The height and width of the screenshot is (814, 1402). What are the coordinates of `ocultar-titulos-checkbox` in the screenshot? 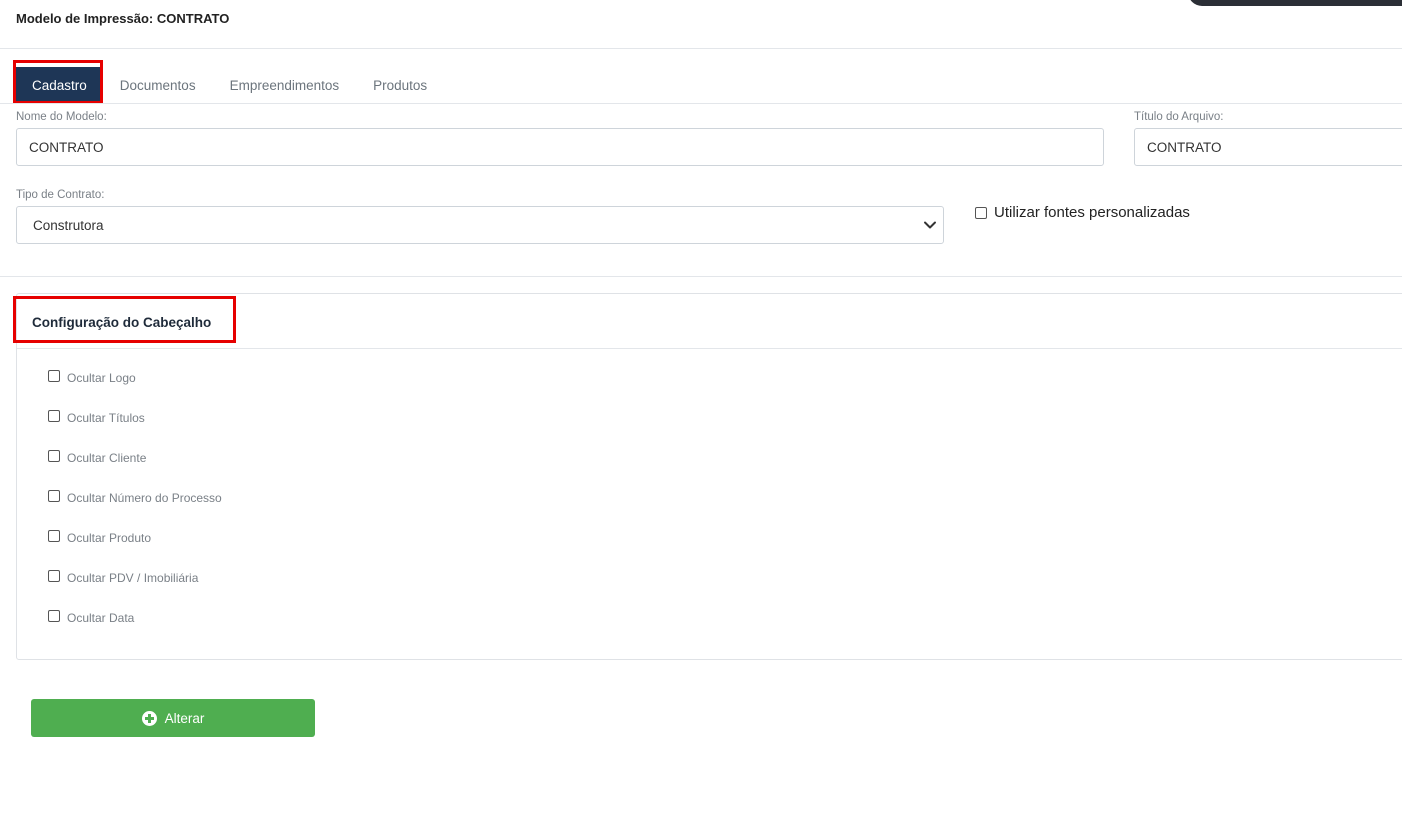 It's located at (54, 416).